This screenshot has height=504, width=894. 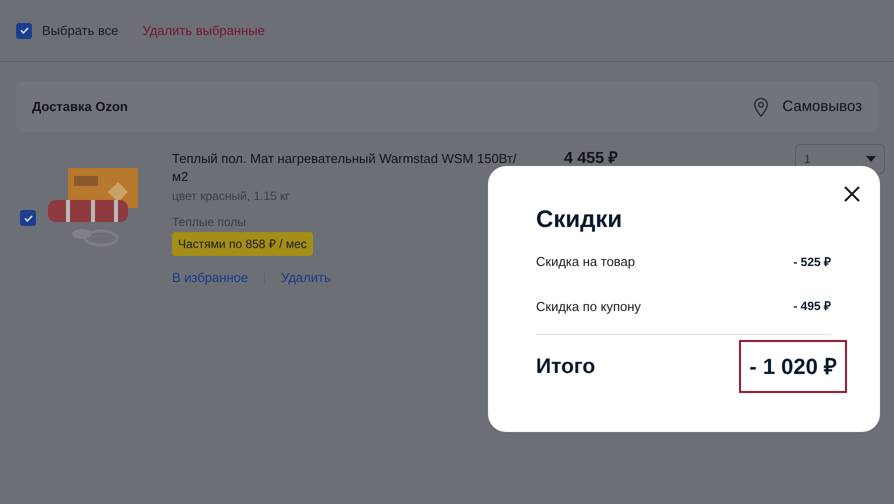 I want to click on delete-selected-link: Удалить выбранные, so click(x=203, y=30).